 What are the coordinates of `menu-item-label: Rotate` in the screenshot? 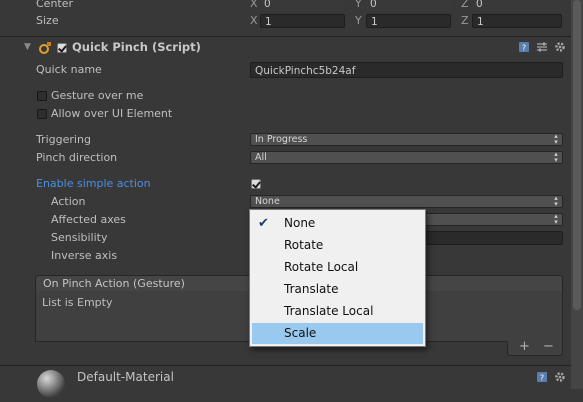 It's located at (304, 245).